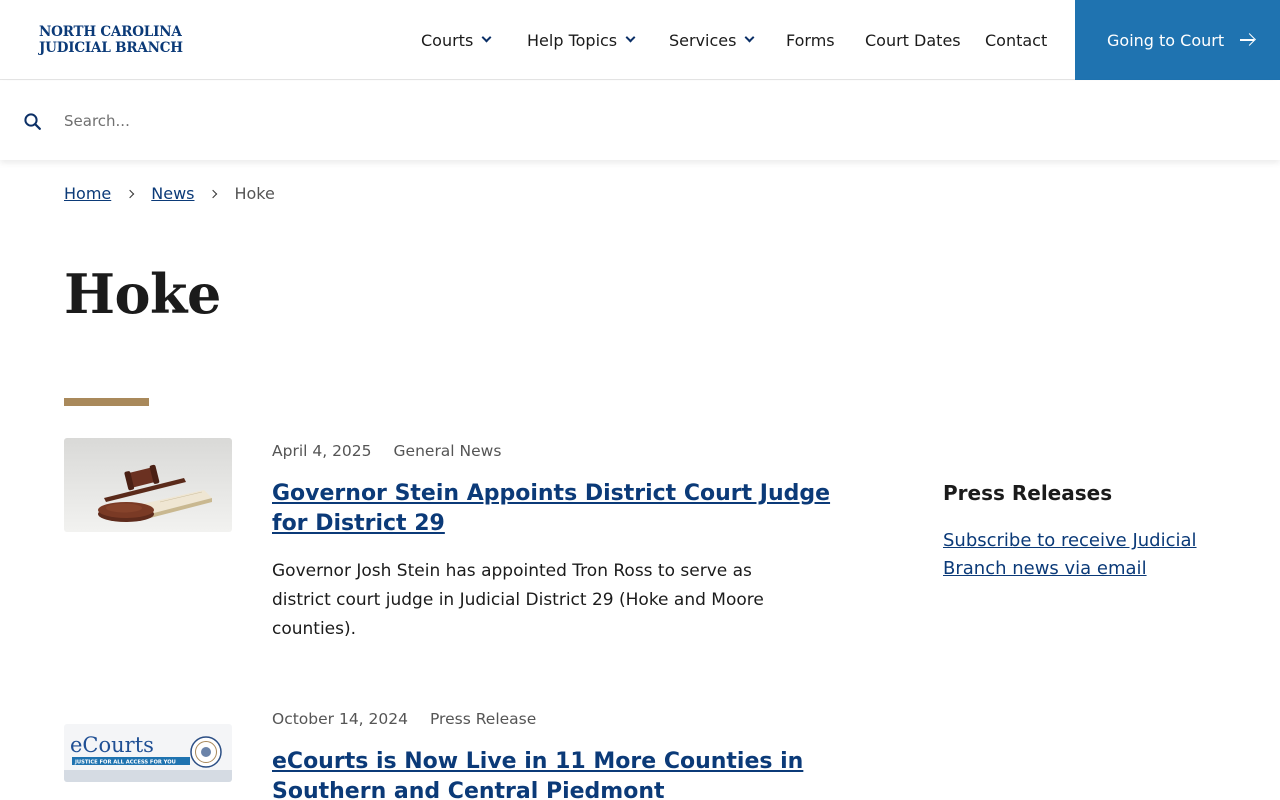 The image size is (1280, 800). I want to click on news-item-date: April 4, 2025, so click(322, 451).